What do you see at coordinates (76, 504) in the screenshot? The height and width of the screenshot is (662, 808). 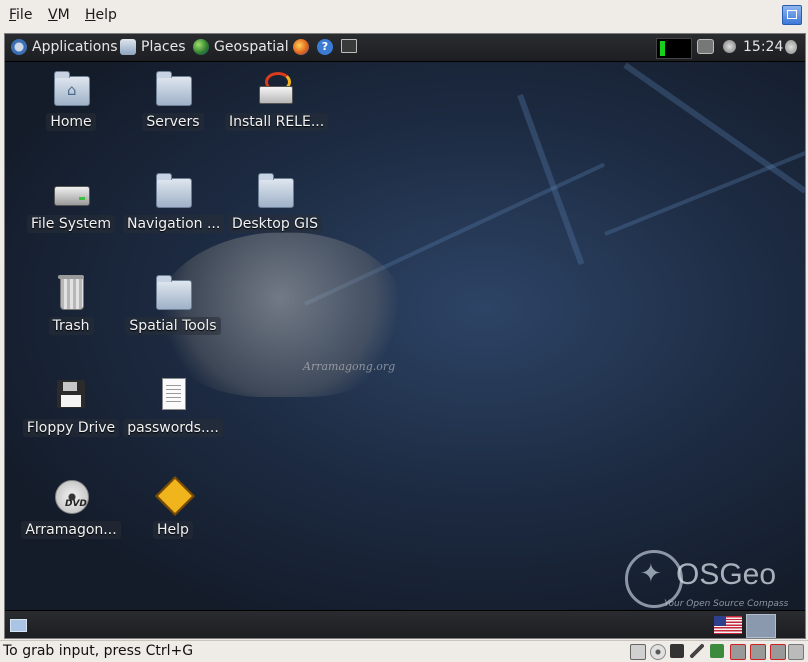 I see `dvd-icon-text: DVD` at bounding box center [76, 504].